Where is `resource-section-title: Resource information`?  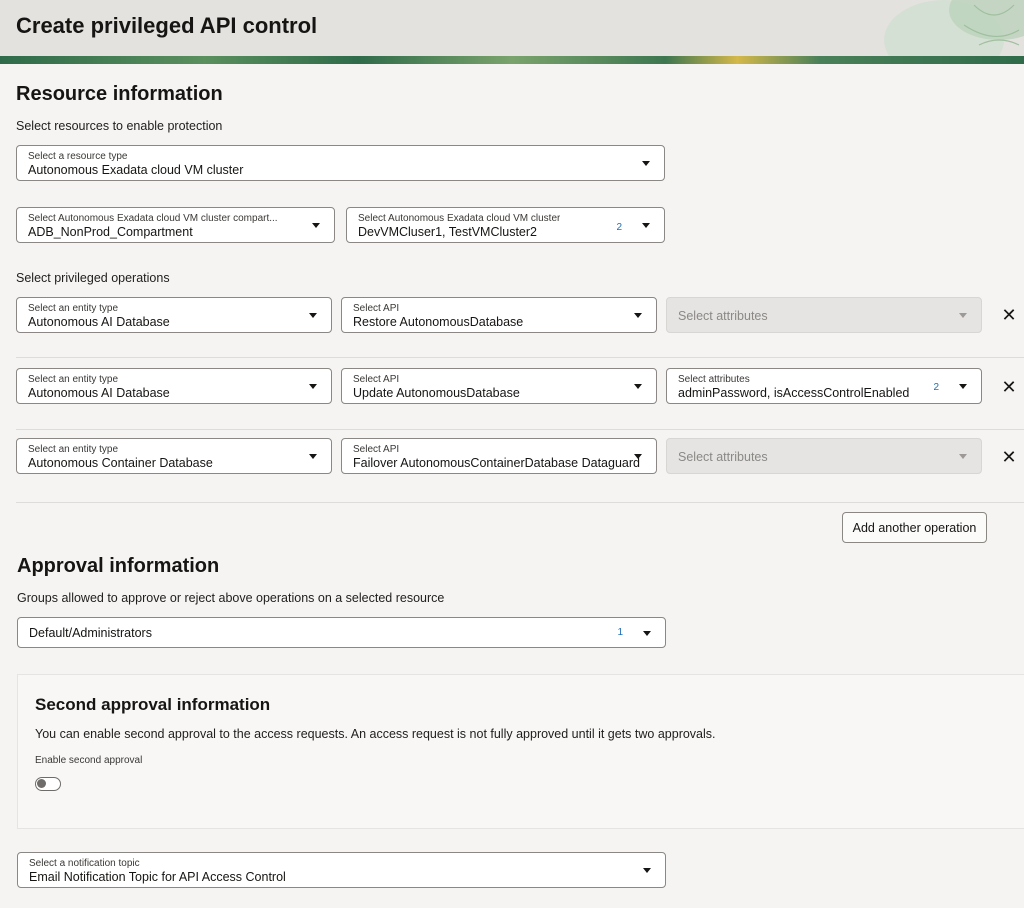 resource-section-title: Resource information is located at coordinates (119, 94).